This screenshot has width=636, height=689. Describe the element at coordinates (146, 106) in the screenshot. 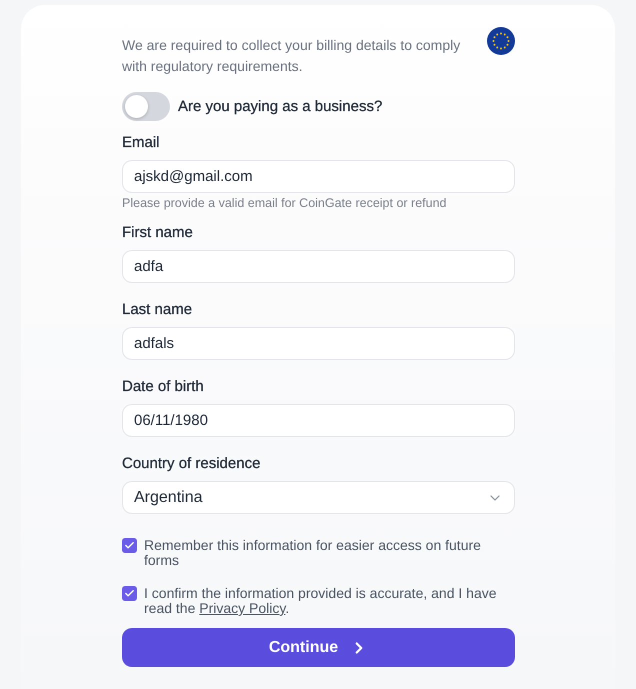

I see `business-toggle` at that location.